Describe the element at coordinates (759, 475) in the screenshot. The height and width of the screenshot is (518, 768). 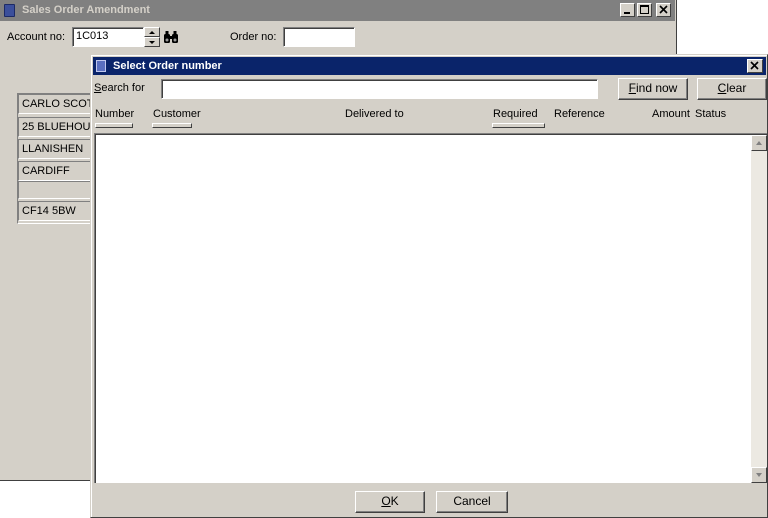
I see `scroll-down-button` at that location.